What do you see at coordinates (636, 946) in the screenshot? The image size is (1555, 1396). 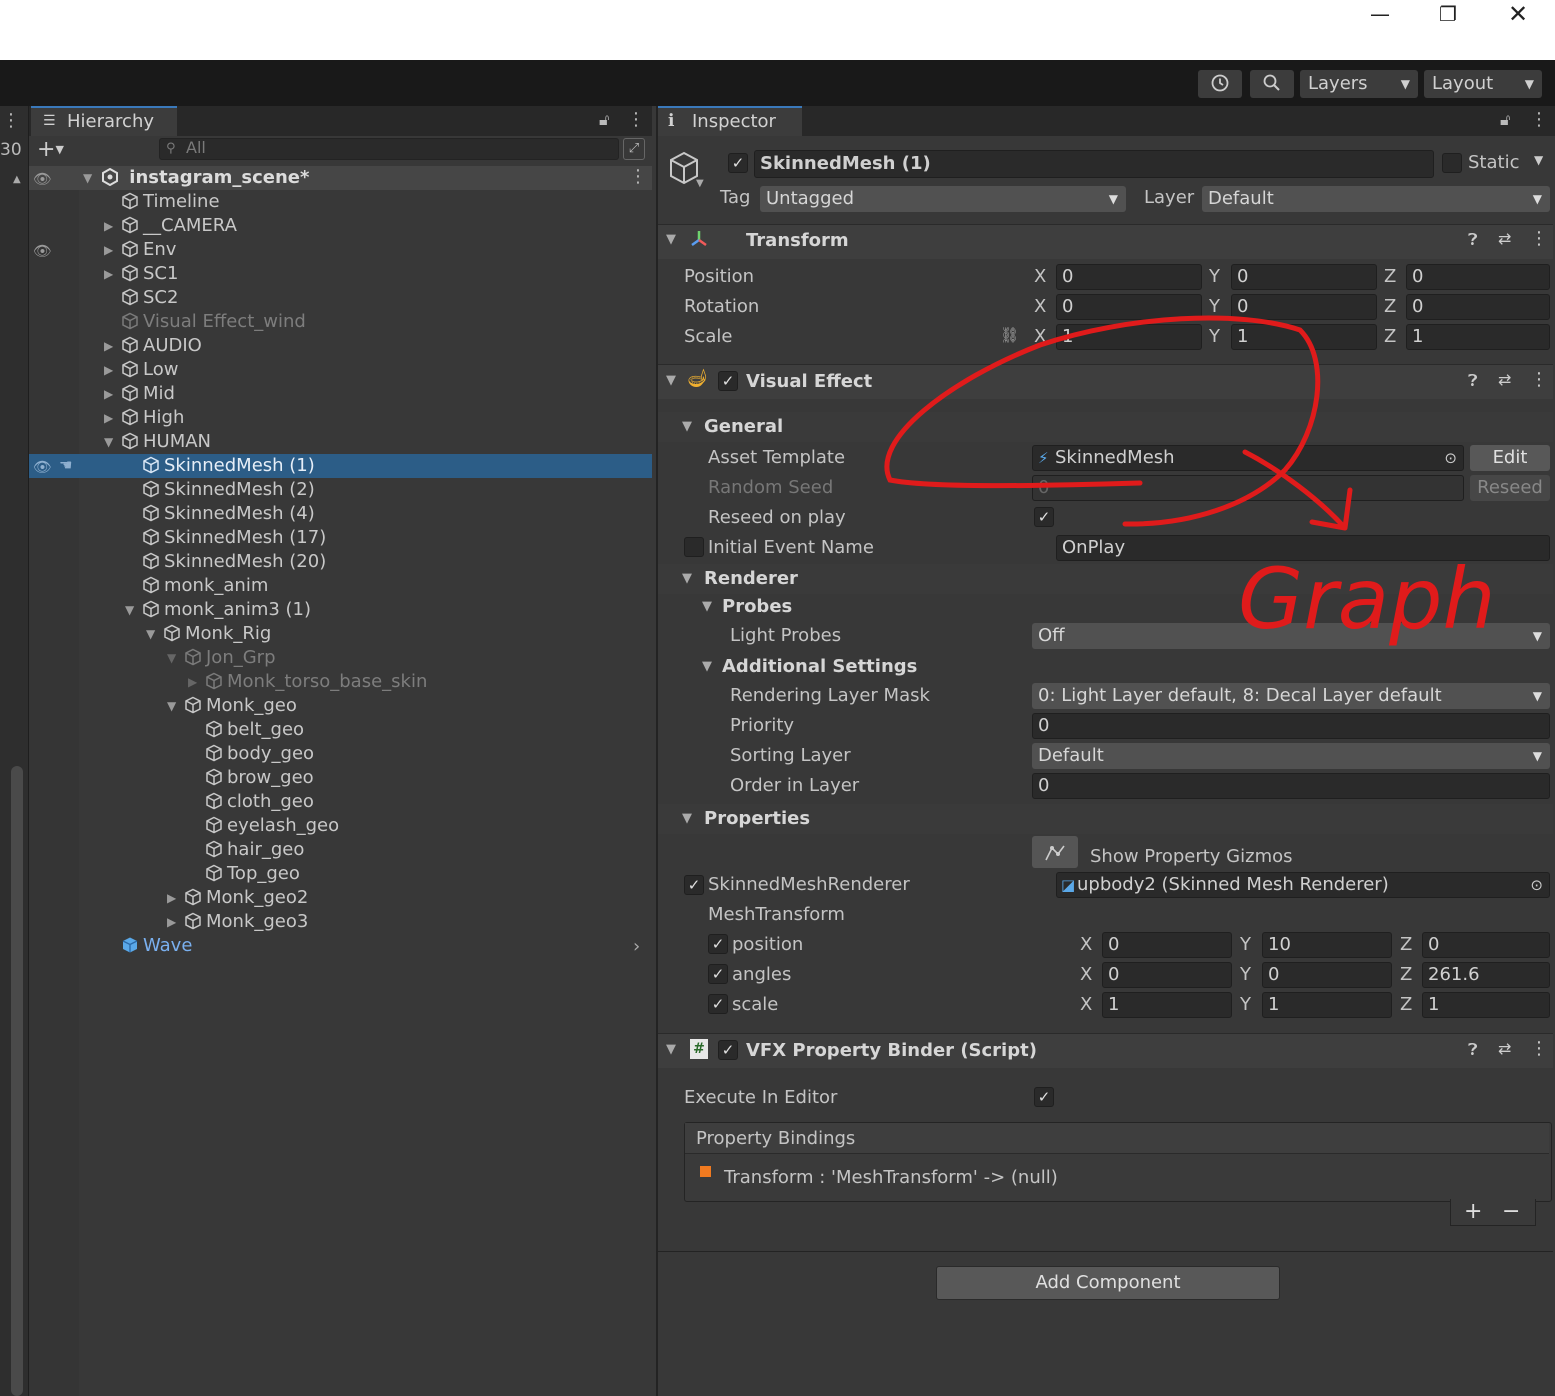 I see `chevron-right-icon: ›` at bounding box center [636, 946].